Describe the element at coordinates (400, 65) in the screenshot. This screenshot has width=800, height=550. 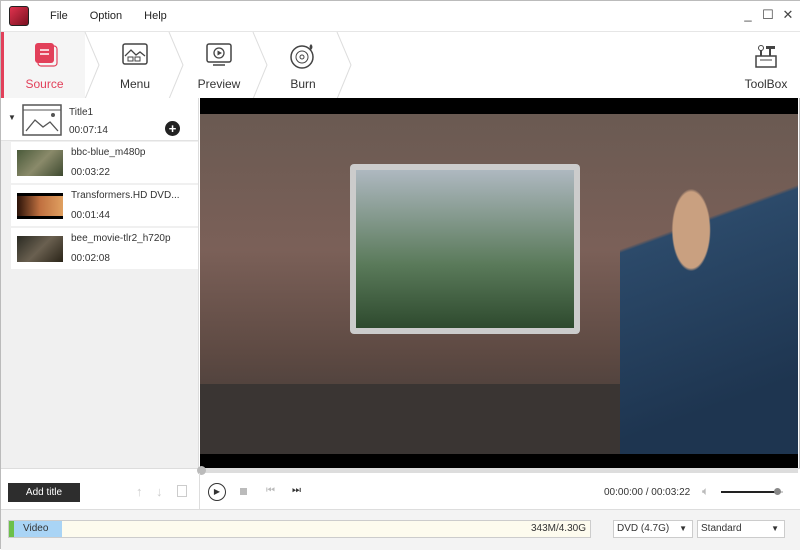
I see `step-toolbar: Source Menu Preview Burn ToolBox` at that location.